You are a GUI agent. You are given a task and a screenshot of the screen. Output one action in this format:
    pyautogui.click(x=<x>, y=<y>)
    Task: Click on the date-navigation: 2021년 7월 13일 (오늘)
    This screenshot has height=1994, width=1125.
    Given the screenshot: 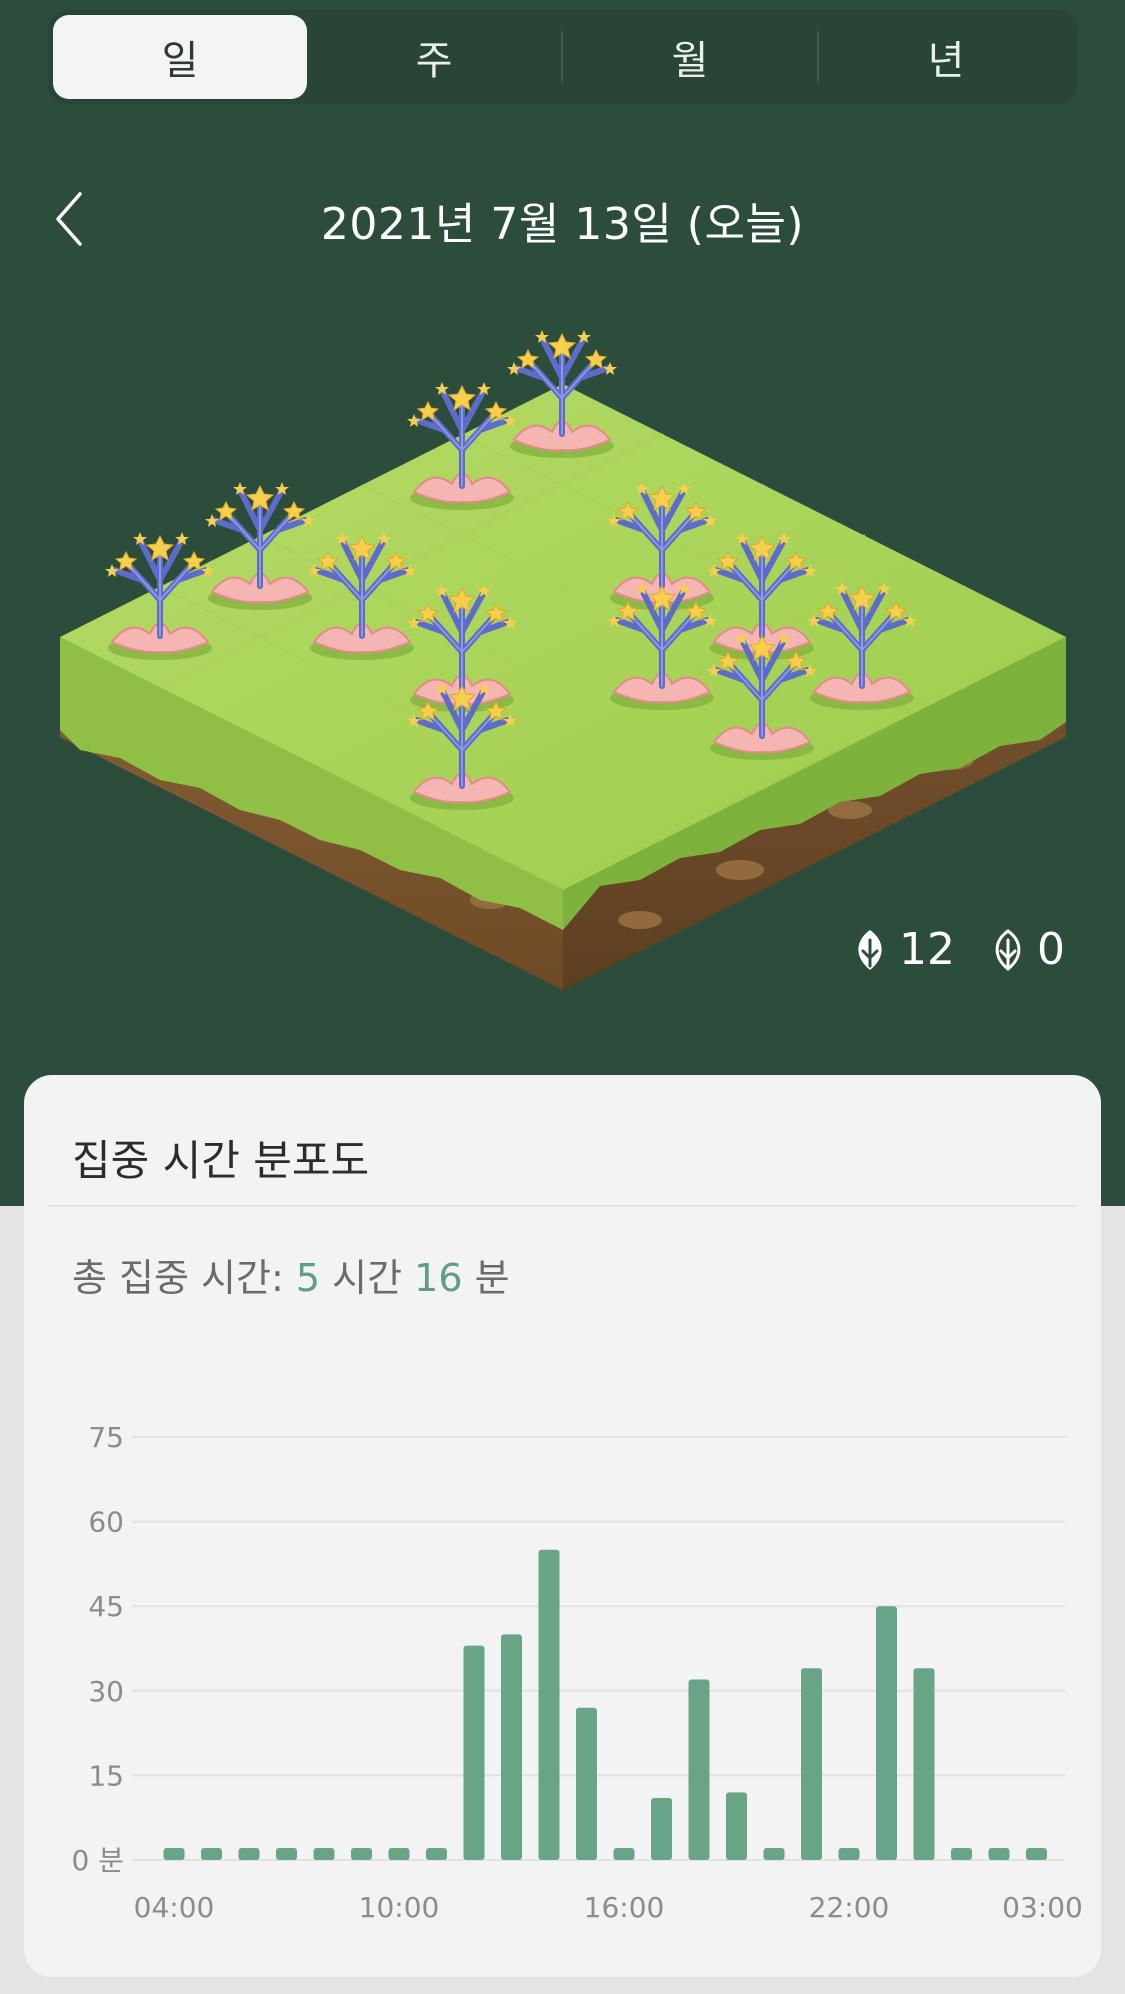 What is the action you would take?
    pyautogui.click(x=562, y=220)
    